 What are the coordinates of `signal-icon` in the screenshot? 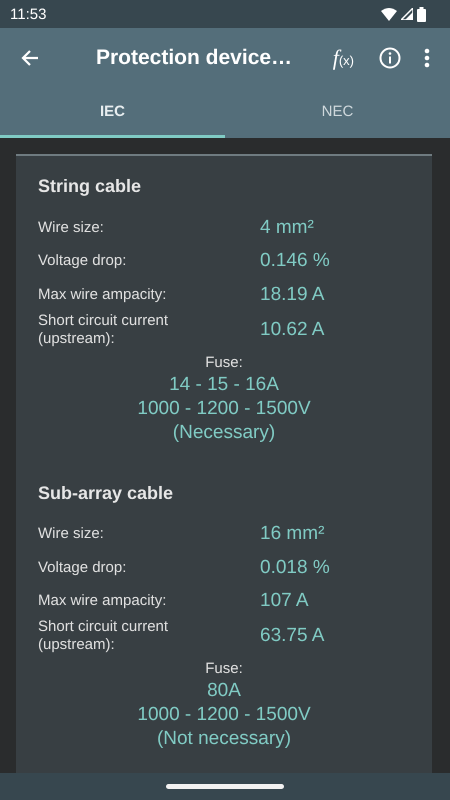 It's located at (407, 14).